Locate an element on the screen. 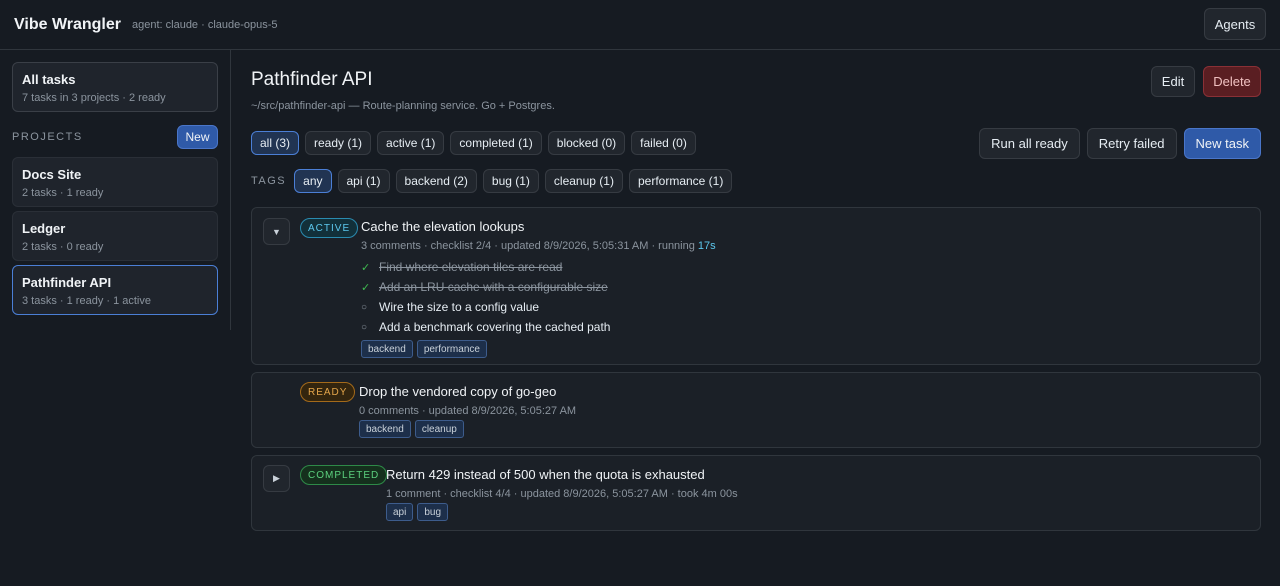 This screenshot has width=1280, height=586. tag-chip-api: api (1) is located at coordinates (363, 181).